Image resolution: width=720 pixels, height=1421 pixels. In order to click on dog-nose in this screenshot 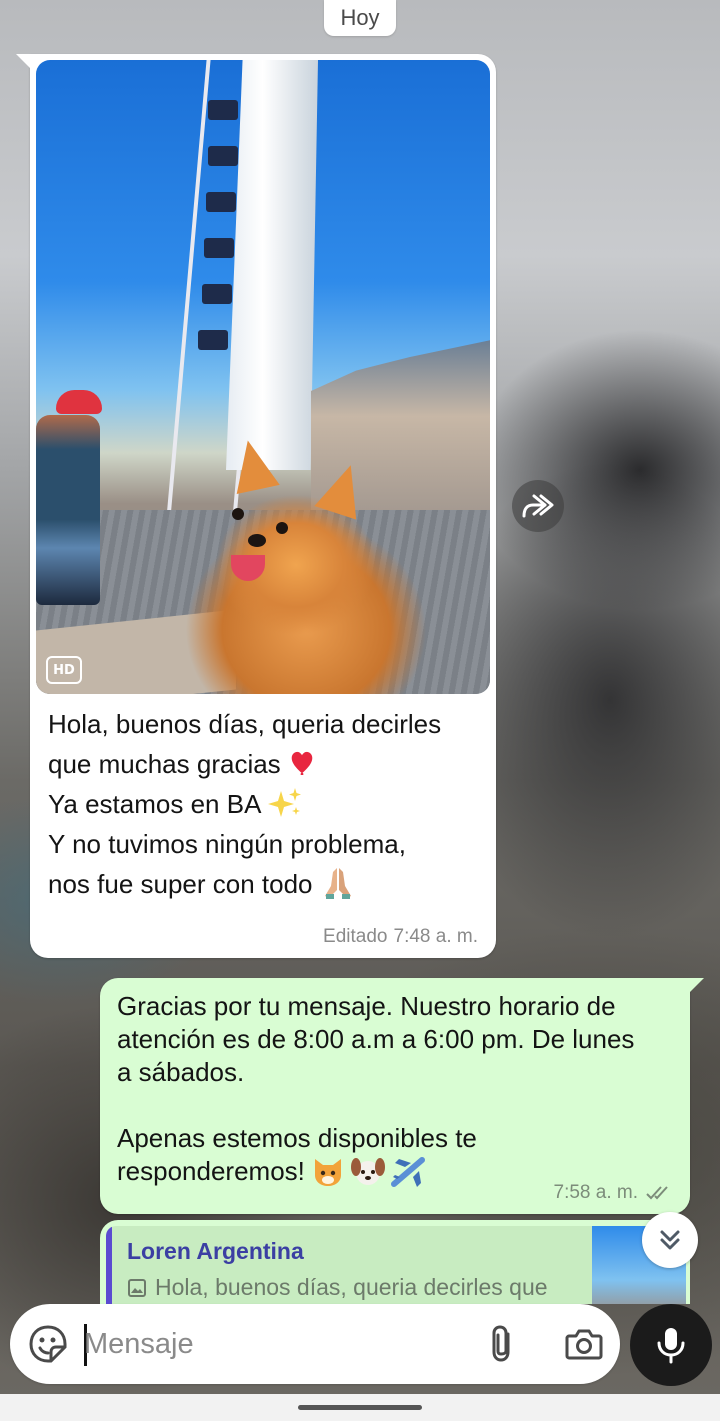, I will do `click(257, 540)`.